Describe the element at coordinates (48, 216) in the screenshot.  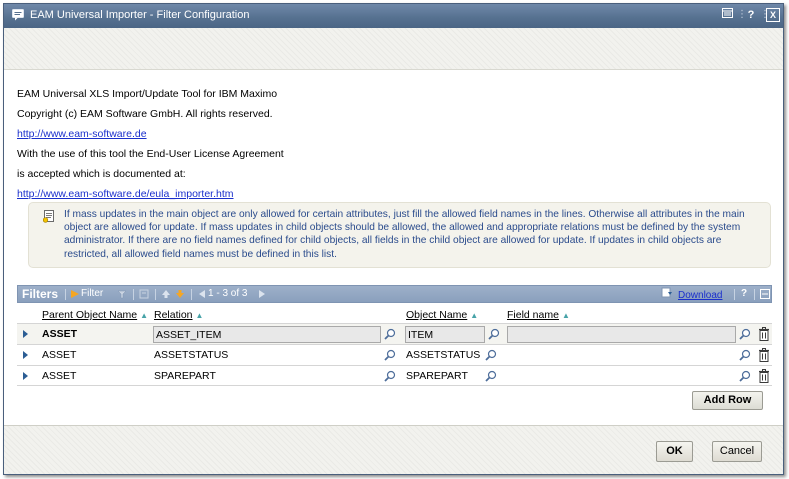
I see `note-icon` at that location.